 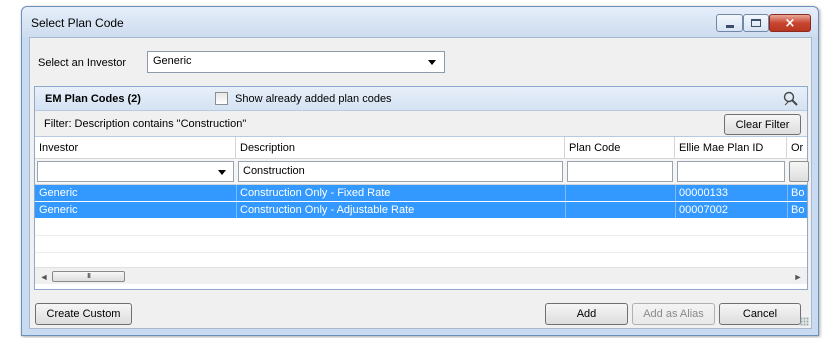 What do you see at coordinates (313, 99) in the screenshot?
I see `show-added-label: Show already added plan codes` at bounding box center [313, 99].